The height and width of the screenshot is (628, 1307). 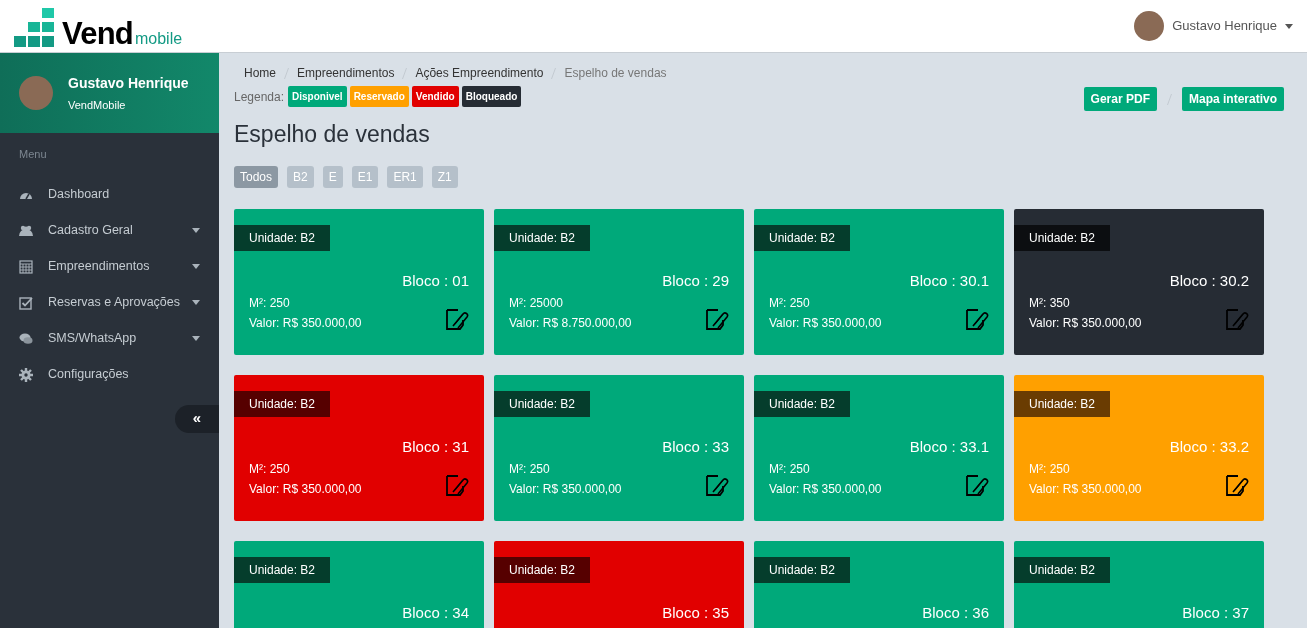 I want to click on bloco-label: Bloco : 29, so click(x=695, y=280).